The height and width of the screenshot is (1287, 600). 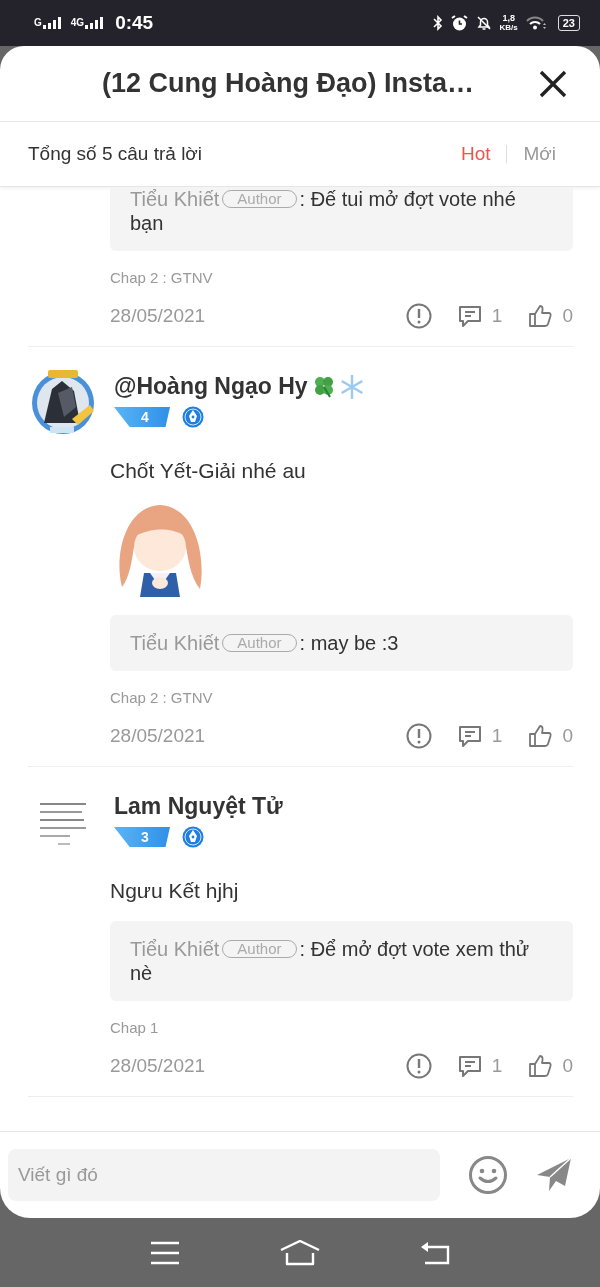 What do you see at coordinates (330, 961) in the screenshot?
I see `reply-text: Tiểu Khiết Author : Để mở đợt vote xem thử nè` at bounding box center [330, 961].